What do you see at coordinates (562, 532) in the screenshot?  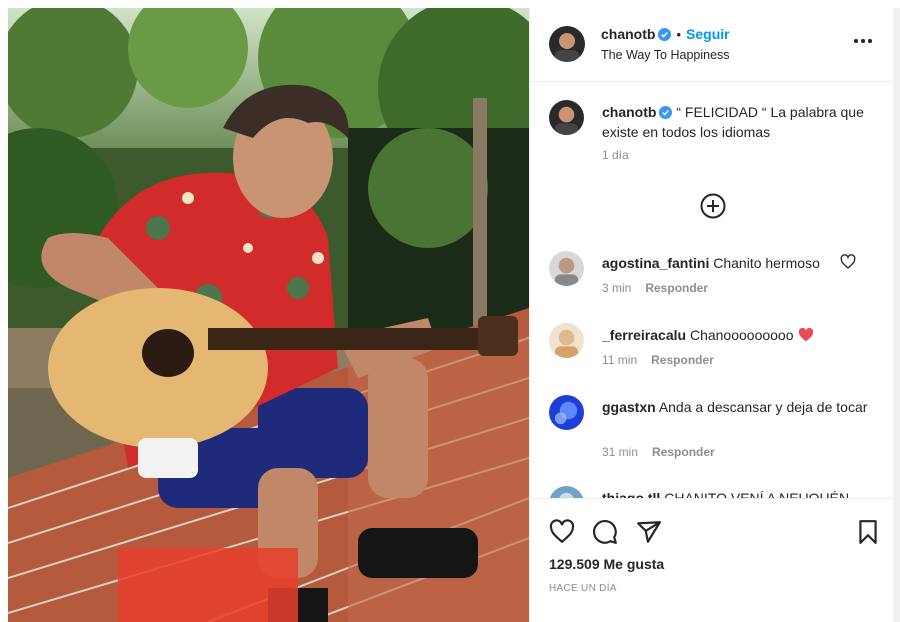 I see `like-heart-icon` at bounding box center [562, 532].